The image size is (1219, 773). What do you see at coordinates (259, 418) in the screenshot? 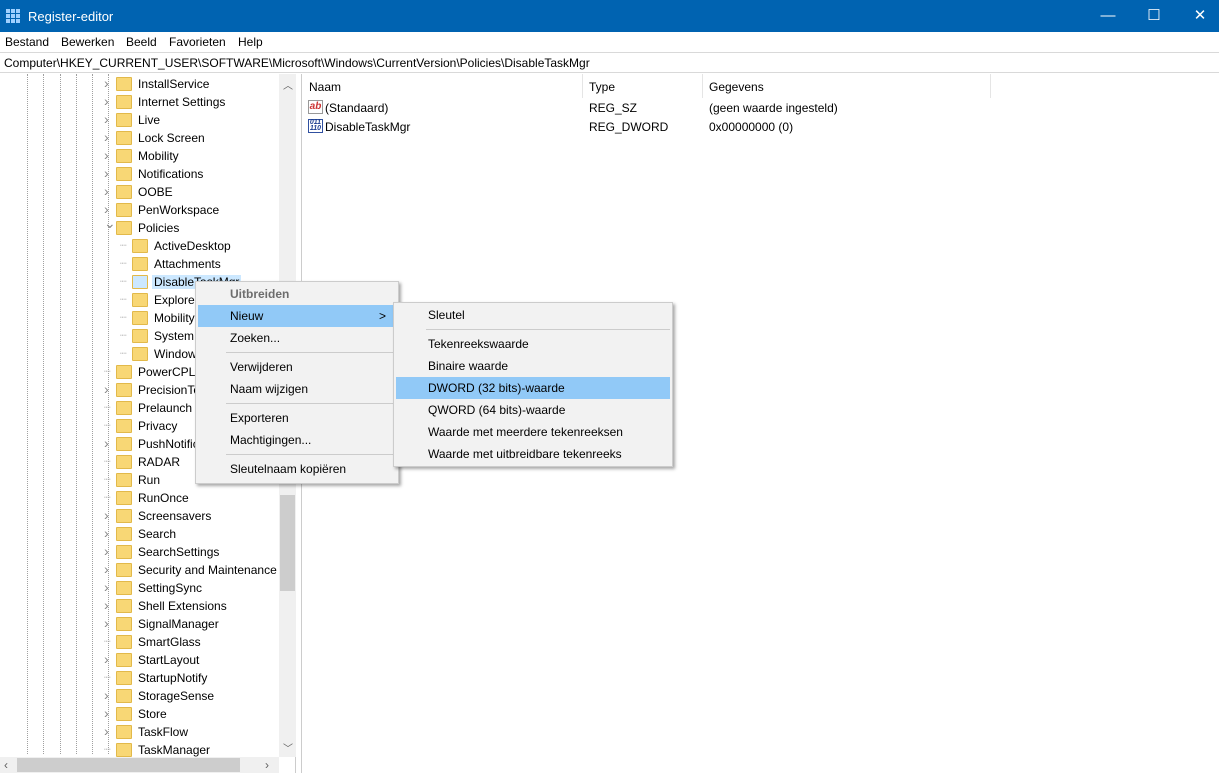
I see `menu-item-label: Exporteren` at bounding box center [259, 418].